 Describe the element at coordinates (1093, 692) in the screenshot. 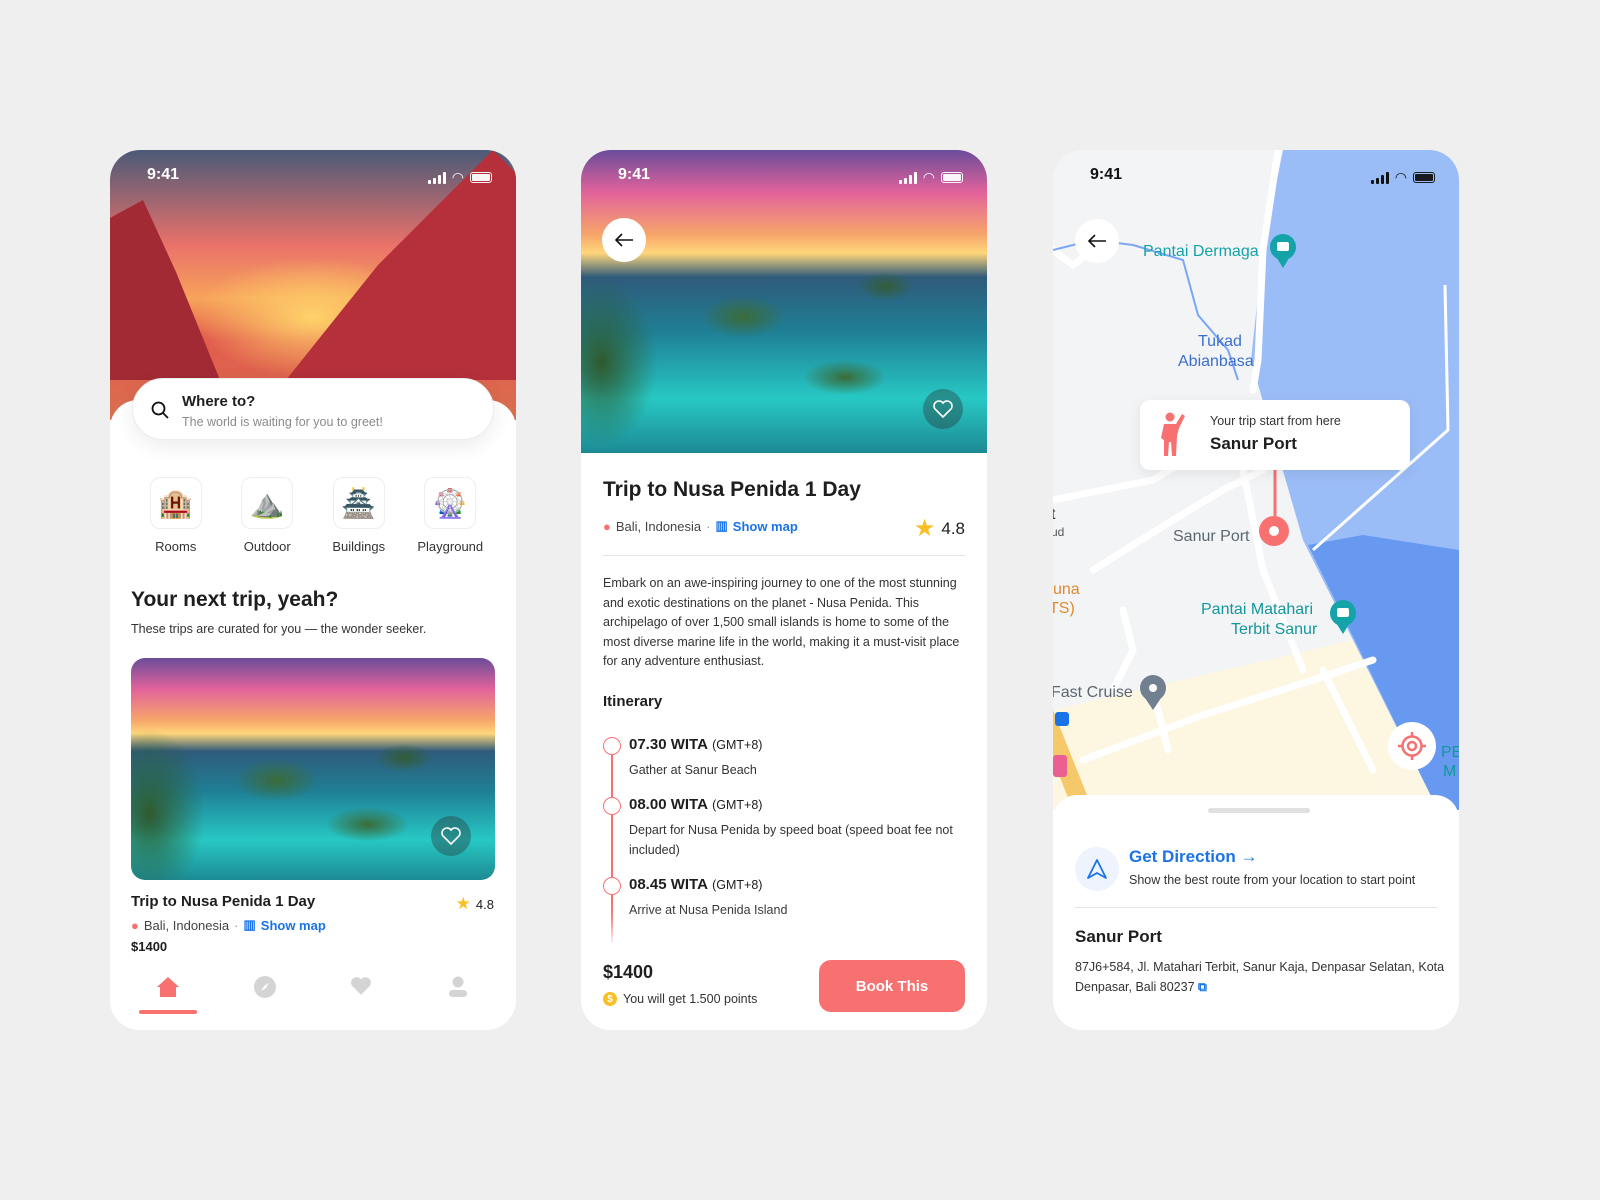

I see `map-label: Fast Cruise` at that location.